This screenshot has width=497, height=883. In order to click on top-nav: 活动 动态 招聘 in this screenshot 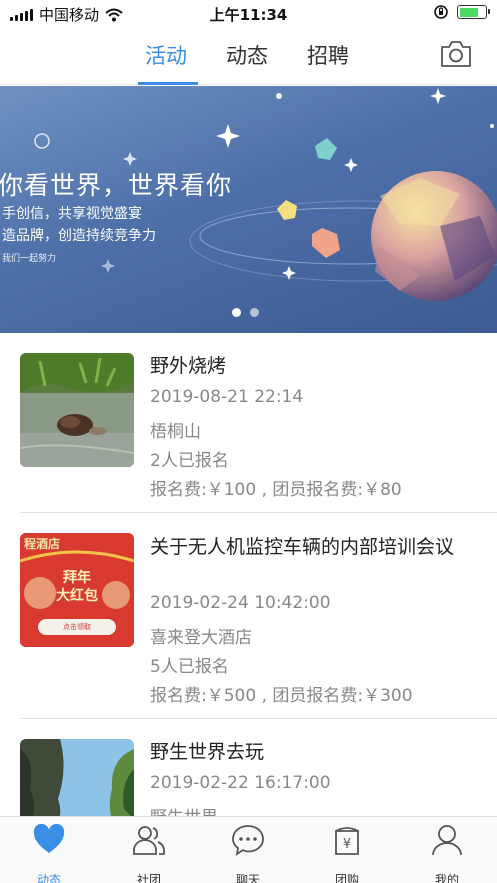, I will do `click(248, 56)`.